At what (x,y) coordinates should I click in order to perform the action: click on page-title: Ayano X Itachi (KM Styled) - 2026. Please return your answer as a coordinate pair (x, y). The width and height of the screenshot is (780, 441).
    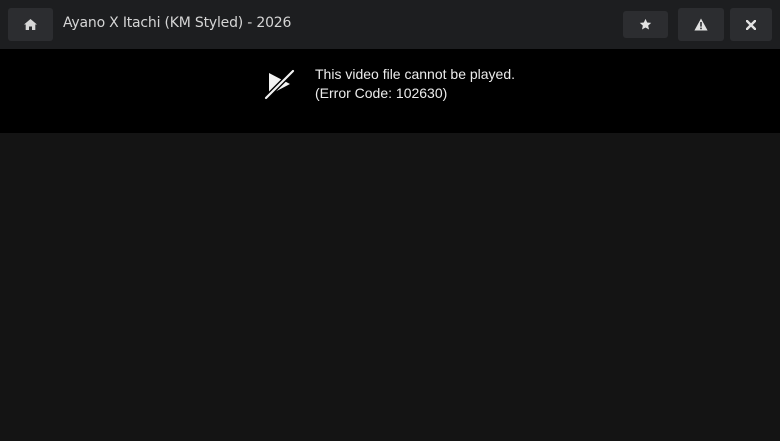
    Looking at the image, I should click on (177, 23).